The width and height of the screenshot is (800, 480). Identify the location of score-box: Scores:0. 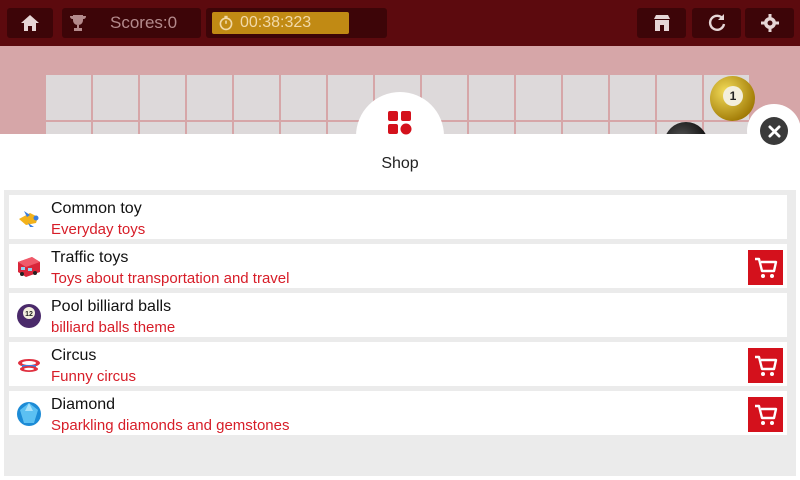
(131, 23).